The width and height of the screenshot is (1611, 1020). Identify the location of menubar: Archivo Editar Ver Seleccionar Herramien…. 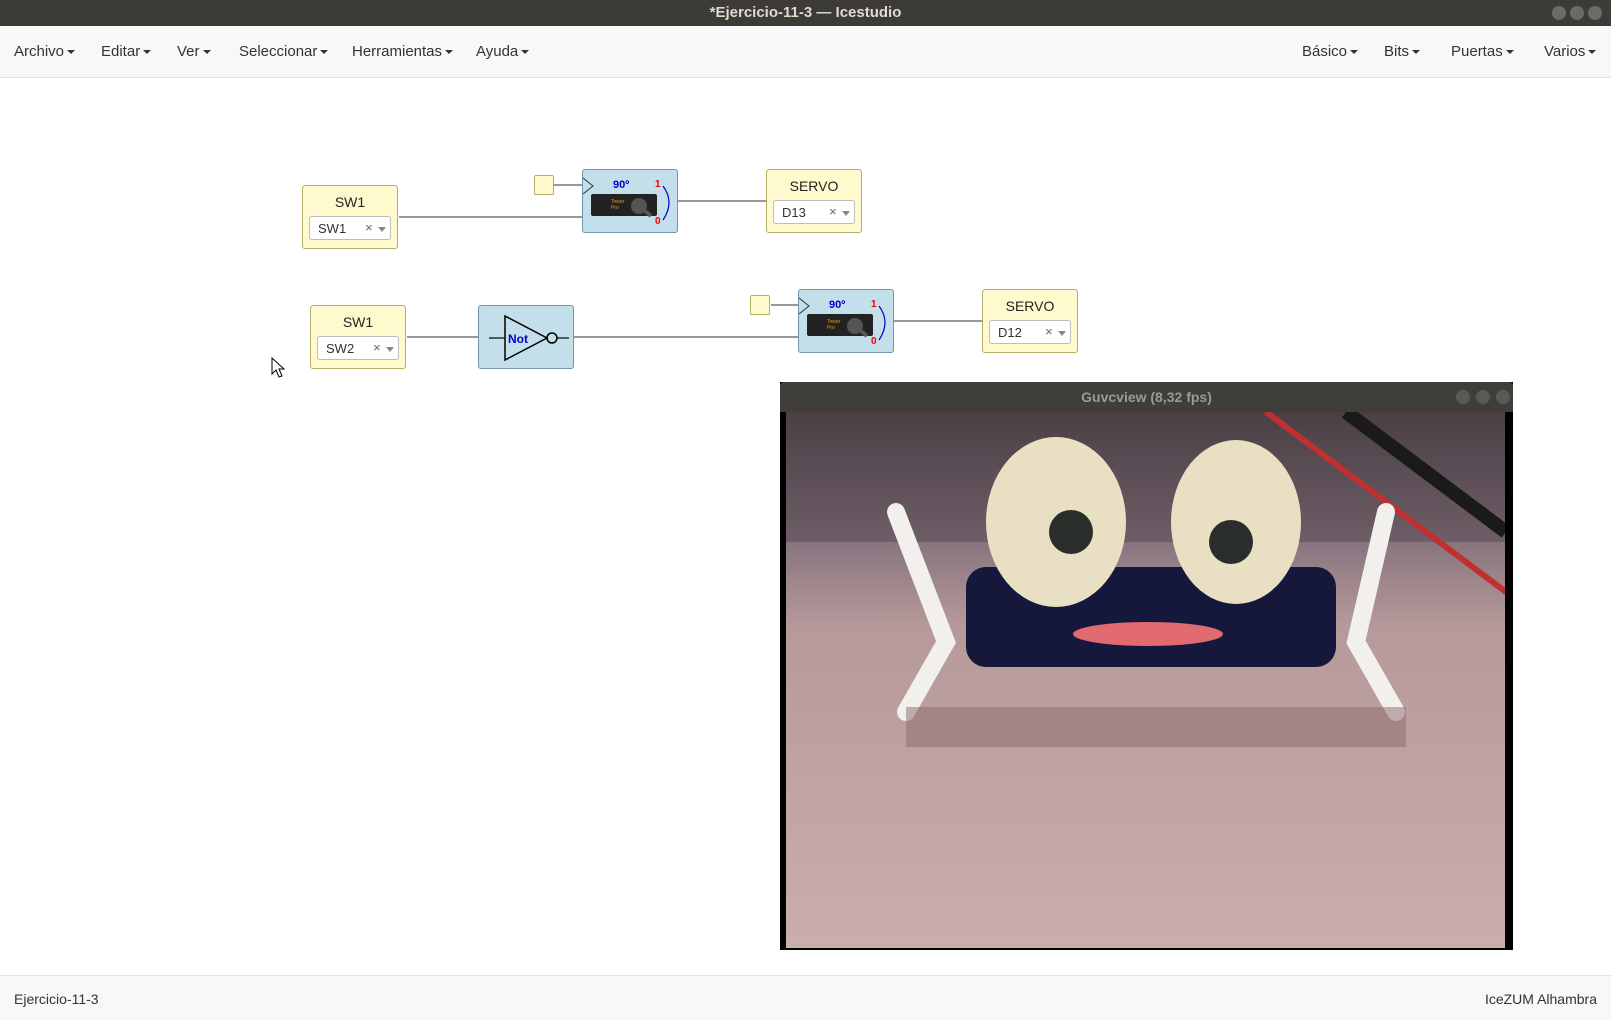
(805, 52).